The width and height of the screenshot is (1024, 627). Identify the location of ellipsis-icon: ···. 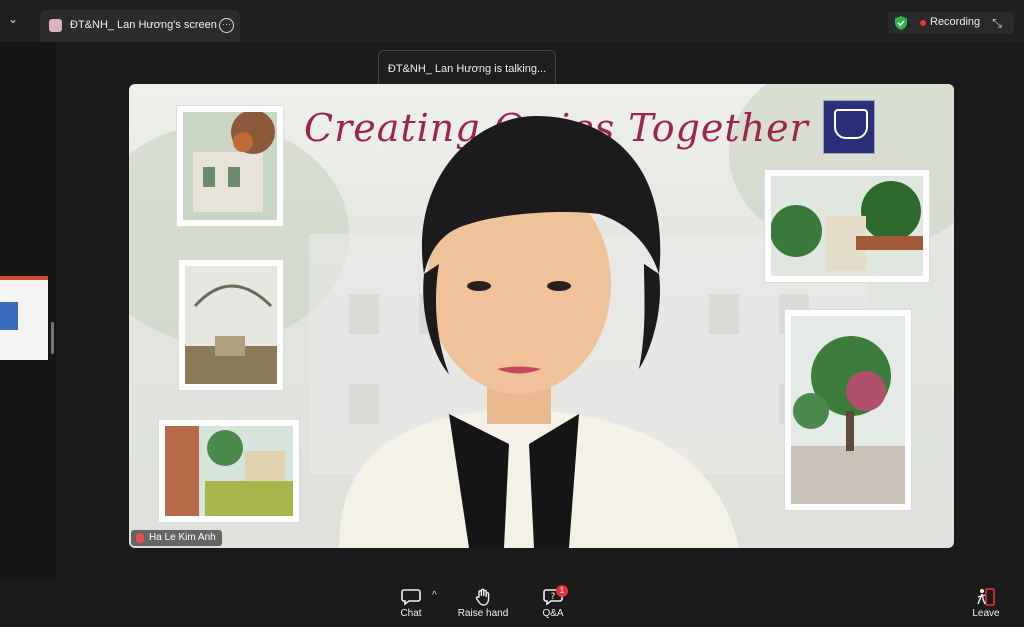
(226, 25).